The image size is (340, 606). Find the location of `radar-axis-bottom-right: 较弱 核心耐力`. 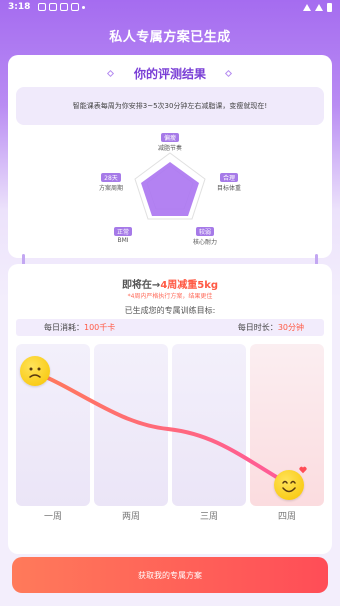

radar-axis-bottom-right: 较弱 核心耐力 is located at coordinates (204, 236).